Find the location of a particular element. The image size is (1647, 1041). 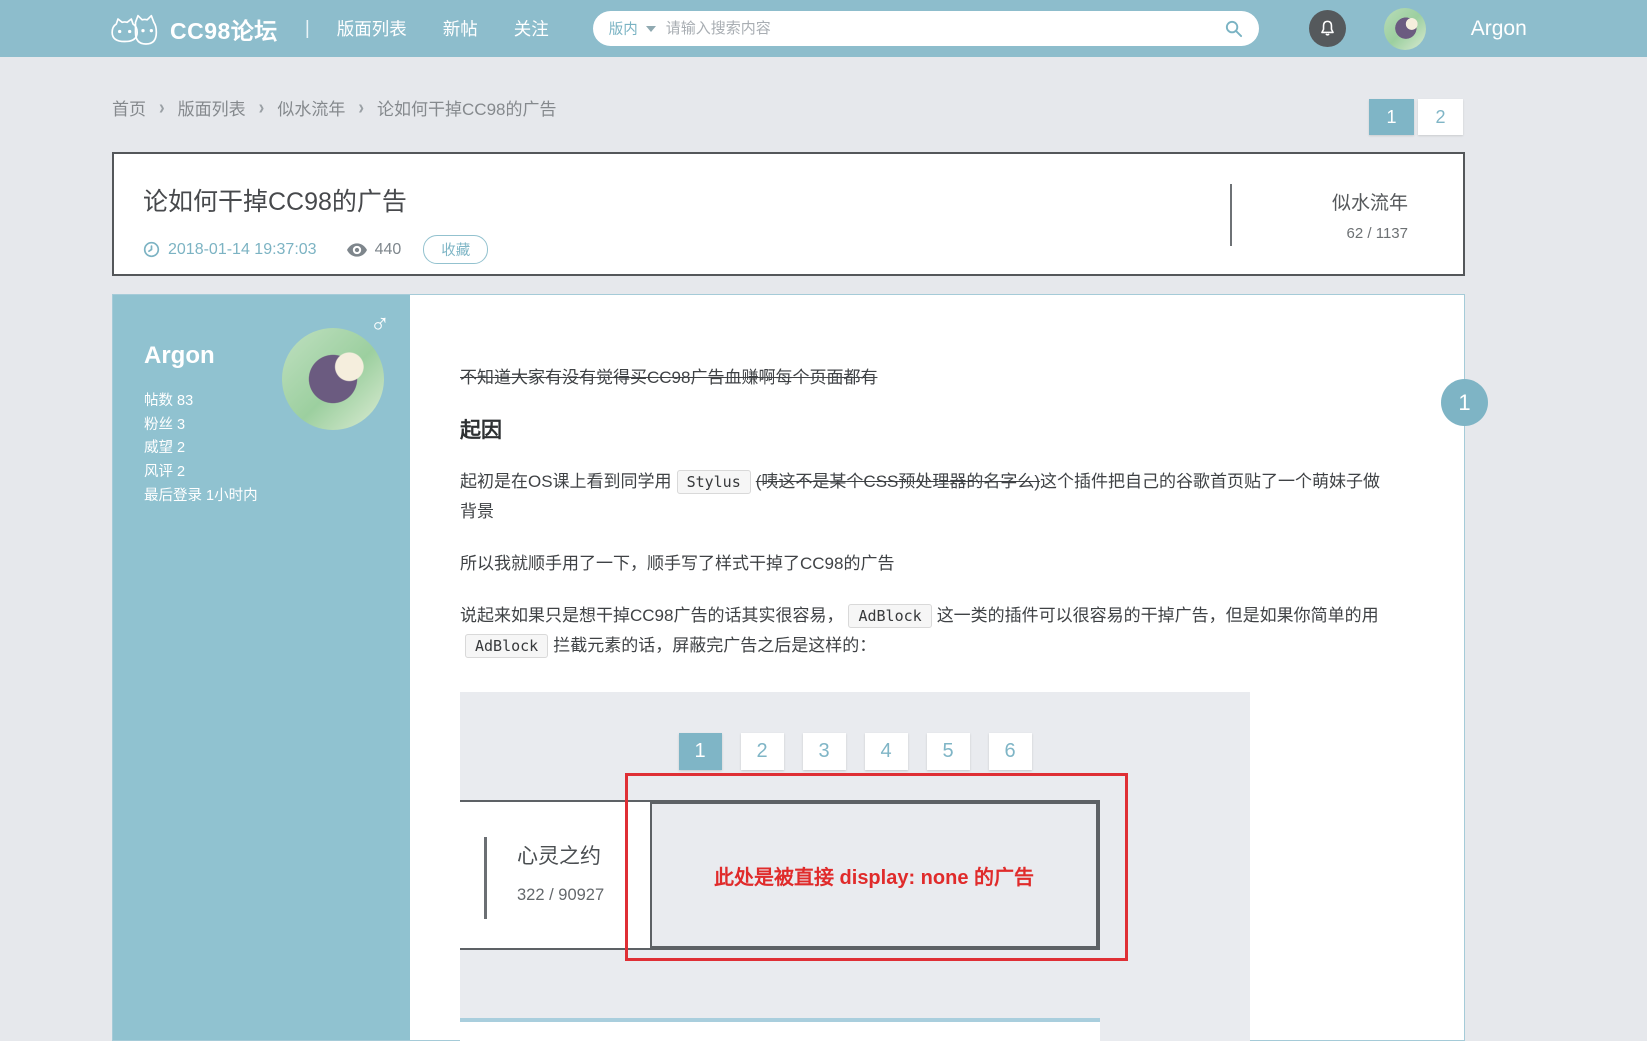

site-title: CC98论坛 is located at coordinates (224, 30).